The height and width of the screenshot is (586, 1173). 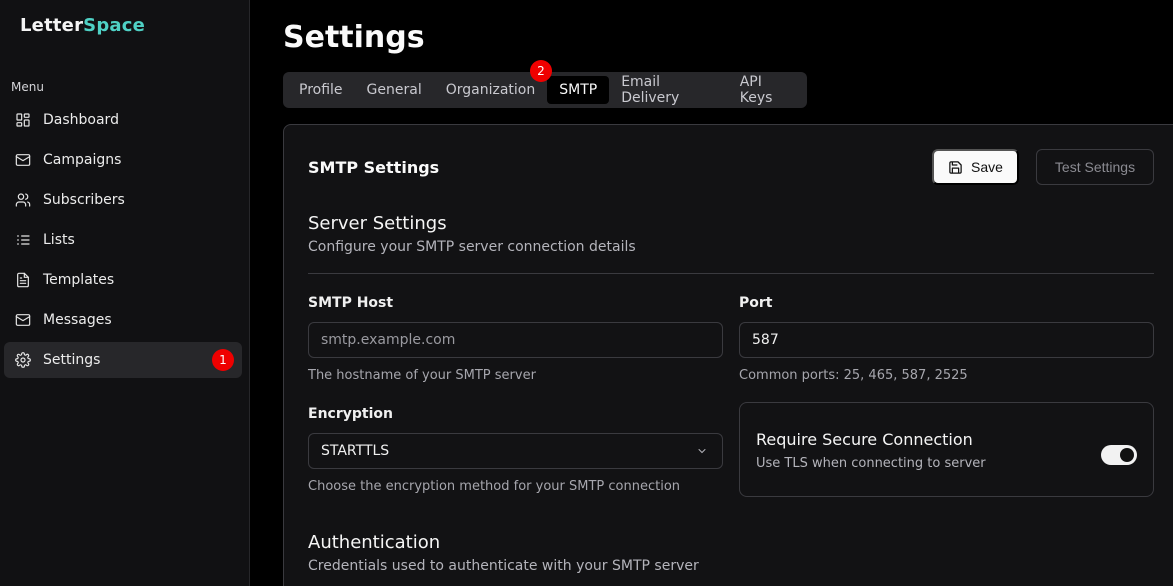 I want to click on save-button-label: Save, so click(x=987, y=167).